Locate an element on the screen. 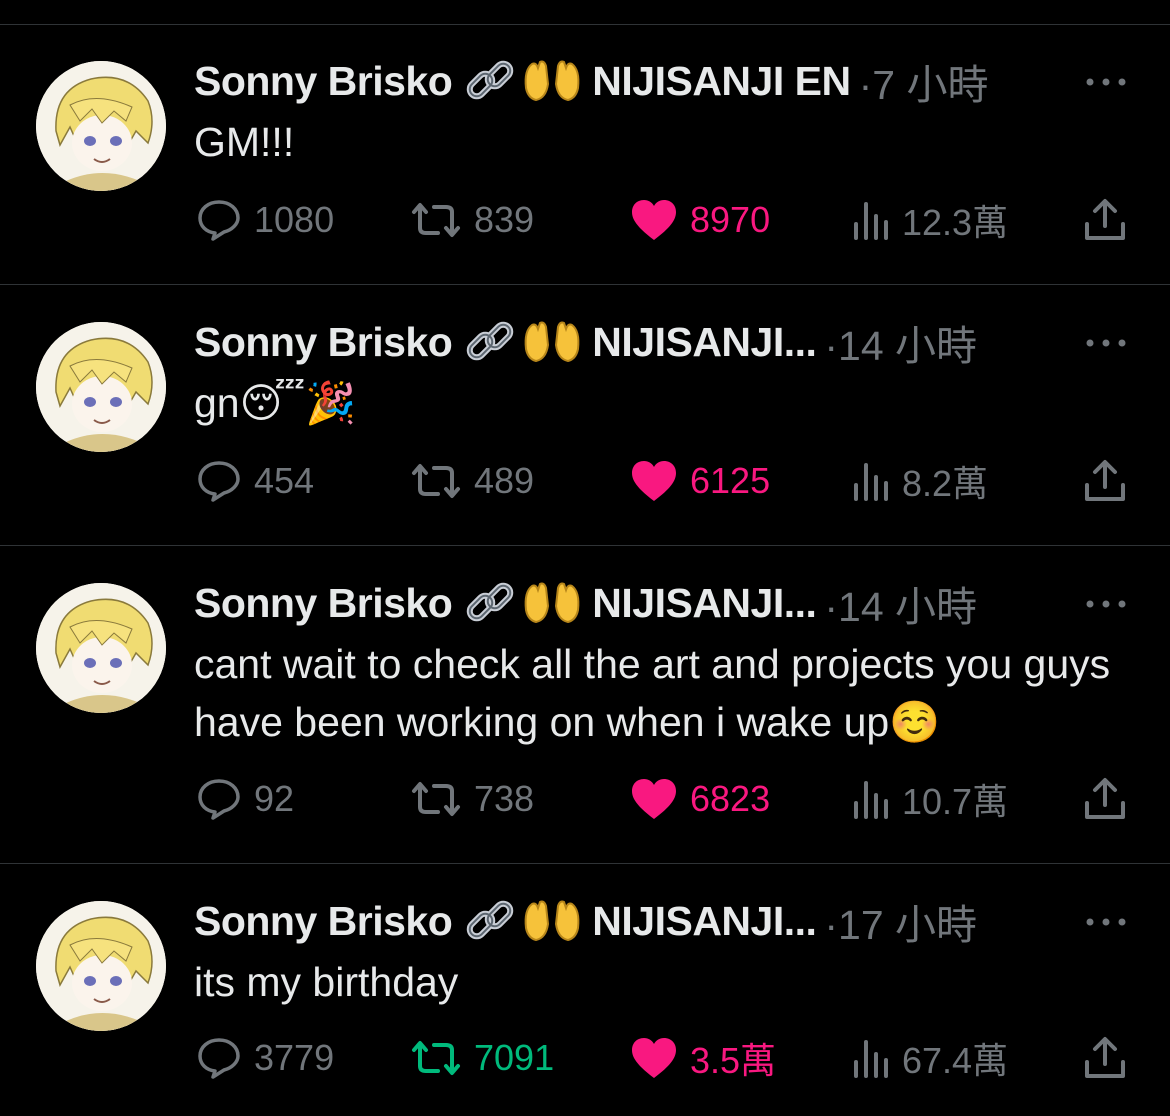 This screenshot has width=1170, height=1116. like-button: 8970 is located at coordinates (700, 220).